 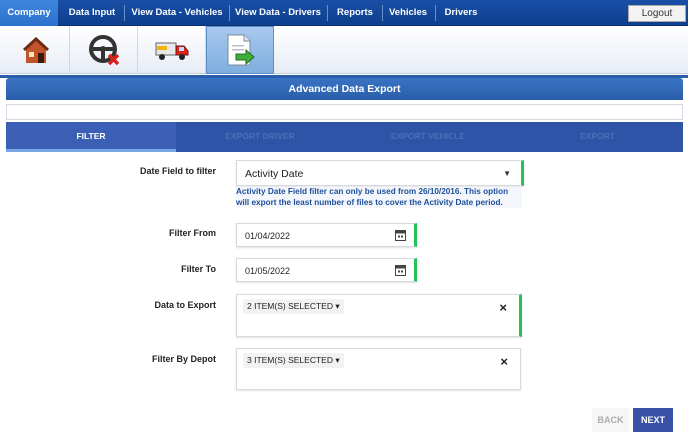 I want to click on filter-from-label: Filter From, so click(x=192, y=233).